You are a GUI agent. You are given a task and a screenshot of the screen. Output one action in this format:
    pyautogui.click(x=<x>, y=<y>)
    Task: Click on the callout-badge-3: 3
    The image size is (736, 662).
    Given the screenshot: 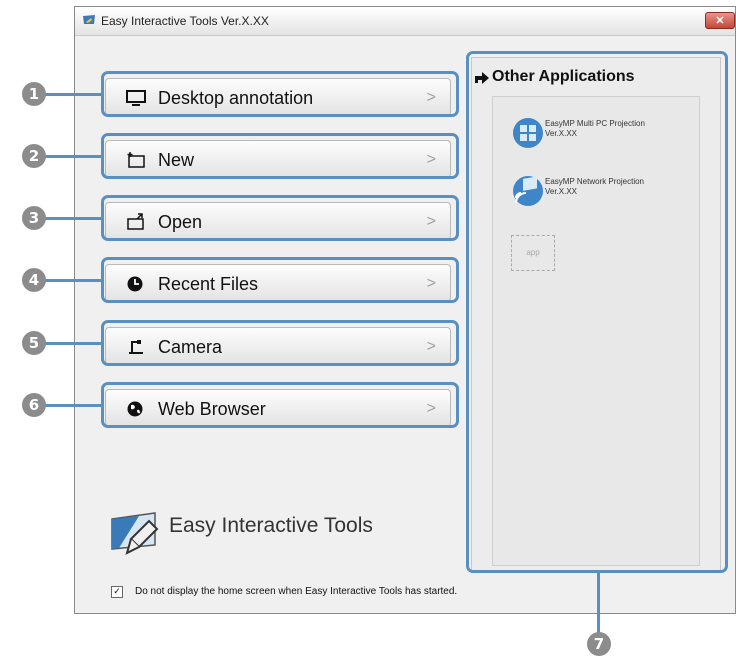 What is the action you would take?
    pyautogui.click(x=34, y=218)
    